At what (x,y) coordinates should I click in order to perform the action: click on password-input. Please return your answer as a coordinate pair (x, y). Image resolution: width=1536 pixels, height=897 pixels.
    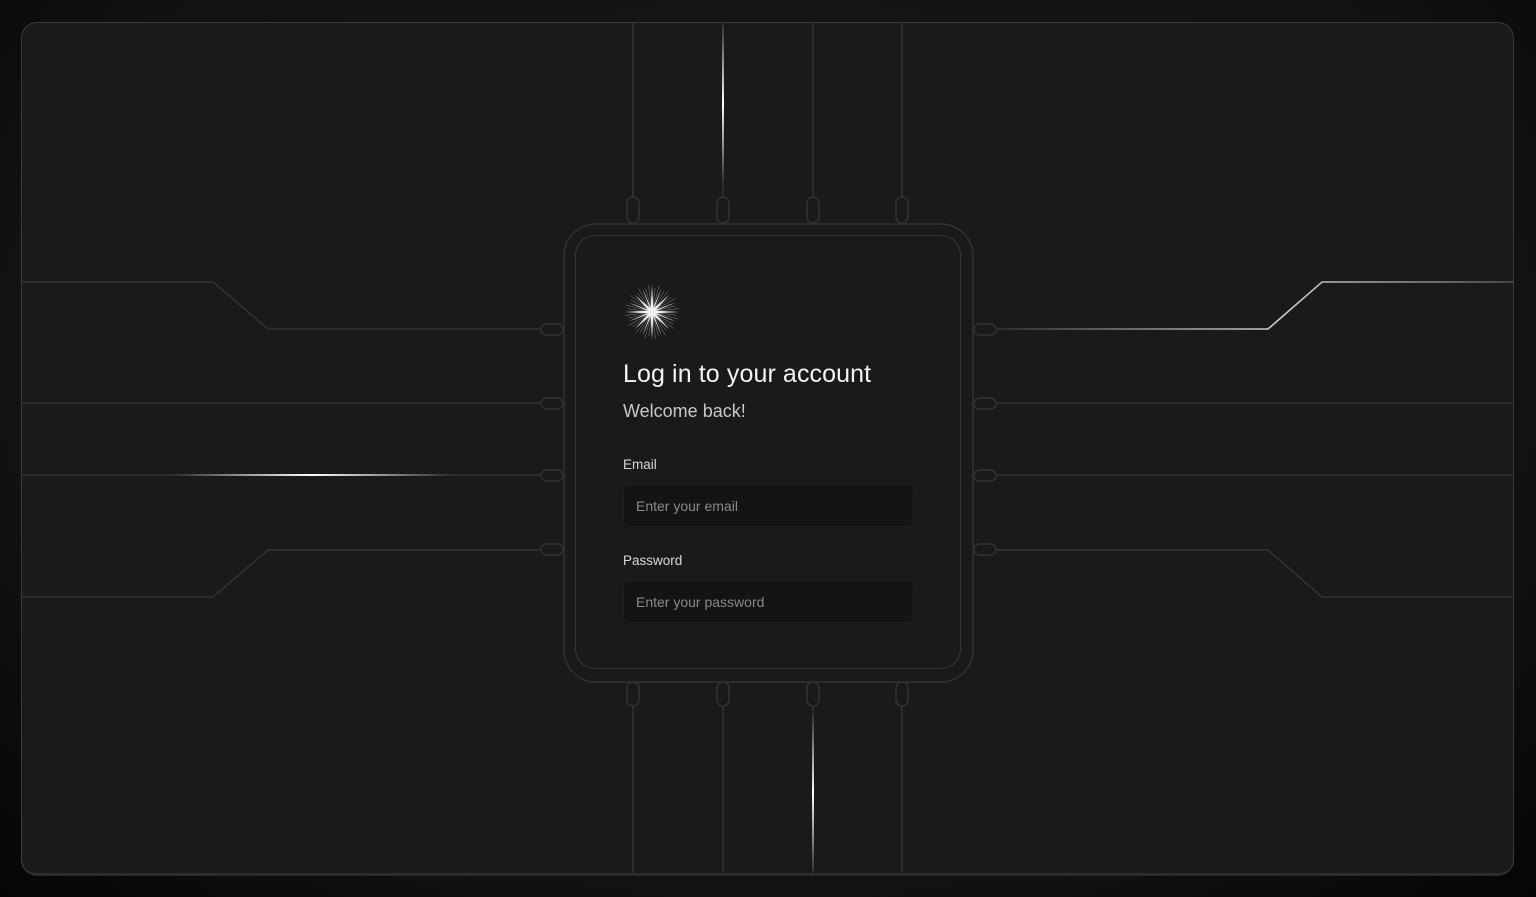
    Looking at the image, I should click on (768, 601).